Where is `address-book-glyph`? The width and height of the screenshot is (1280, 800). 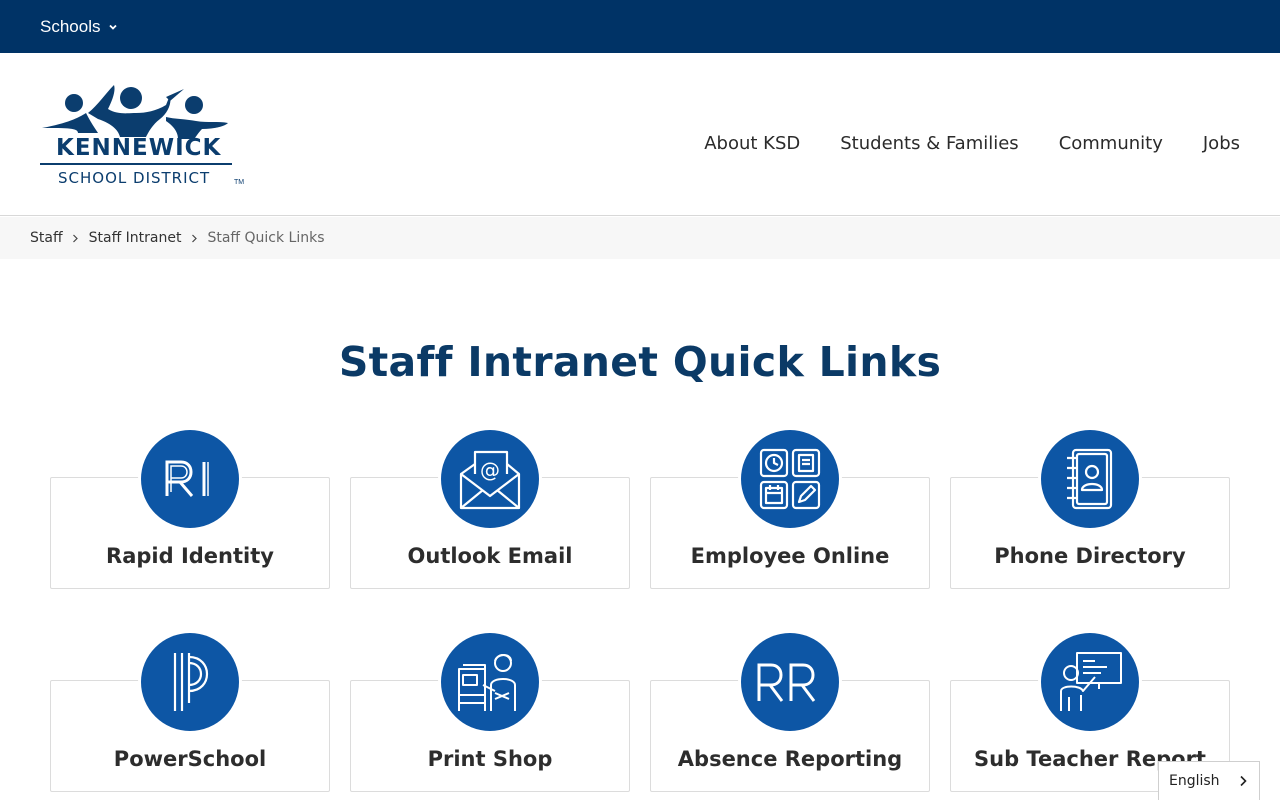
address-book-glyph is located at coordinates (1090, 479).